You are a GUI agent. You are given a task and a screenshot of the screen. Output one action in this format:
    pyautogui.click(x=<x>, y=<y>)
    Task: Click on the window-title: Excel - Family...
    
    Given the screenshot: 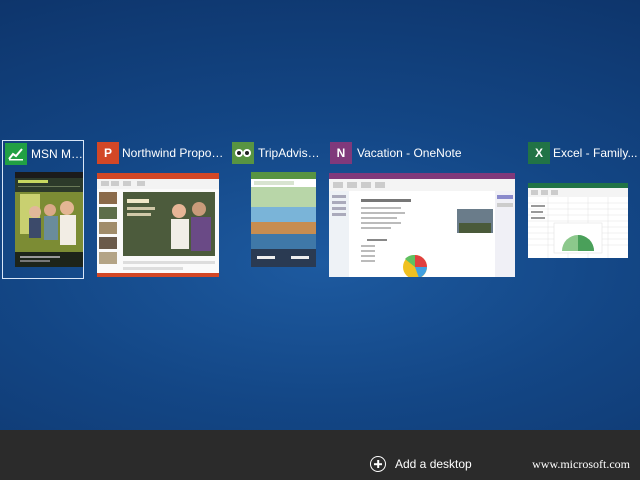 What is the action you would take?
    pyautogui.click(x=595, y=153)
    